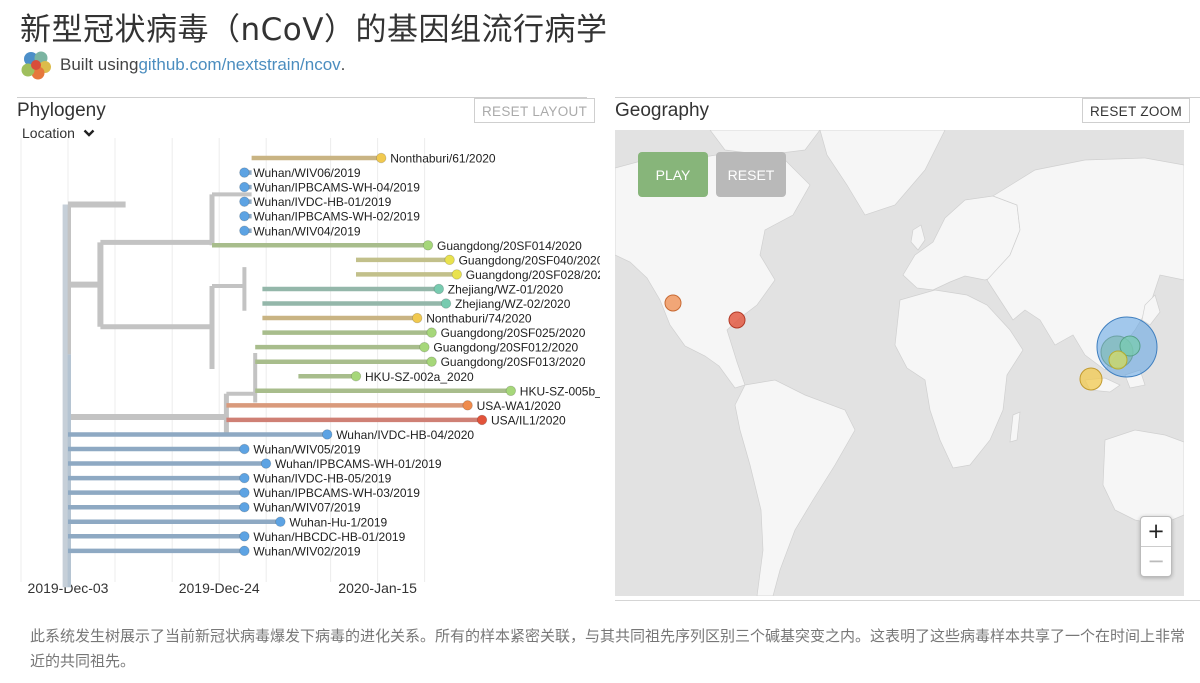 The width and height of the screenshot is (1200, 683). I want to click on tip-label: Wuhan/IVDC-HB-01/2019, so click(322, 202).